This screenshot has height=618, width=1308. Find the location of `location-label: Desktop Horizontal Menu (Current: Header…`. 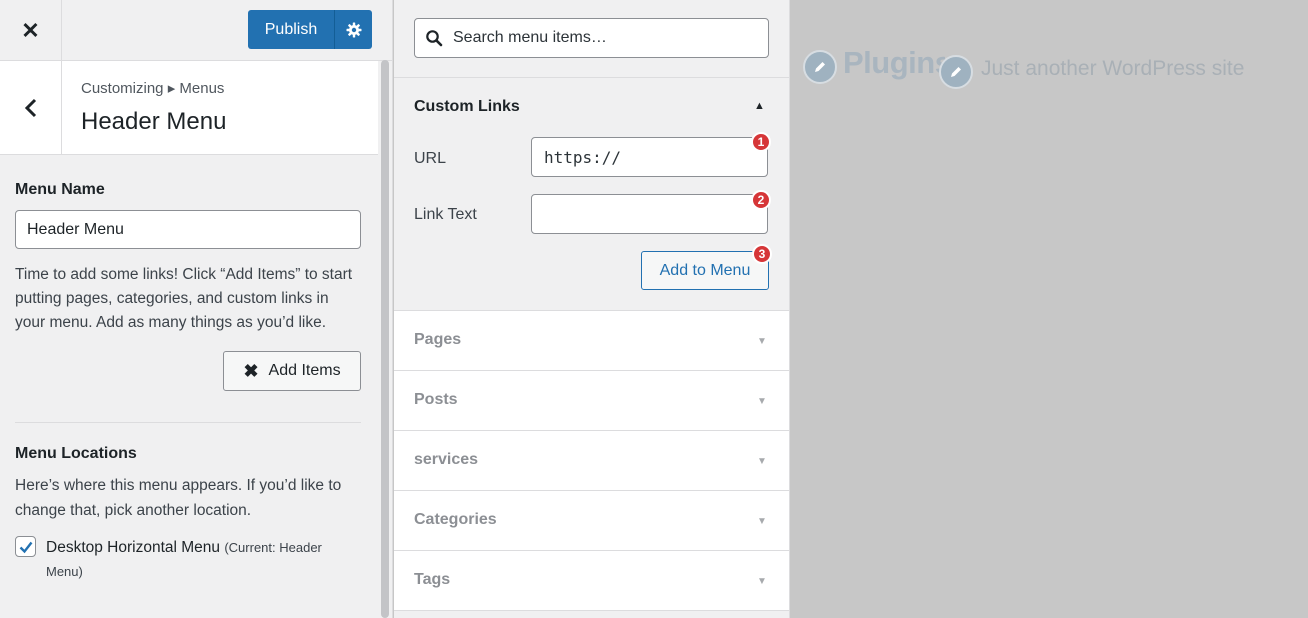

location-label: Desktop Horizontal Menu (Current: Header… is located at coordinates (203, 560).